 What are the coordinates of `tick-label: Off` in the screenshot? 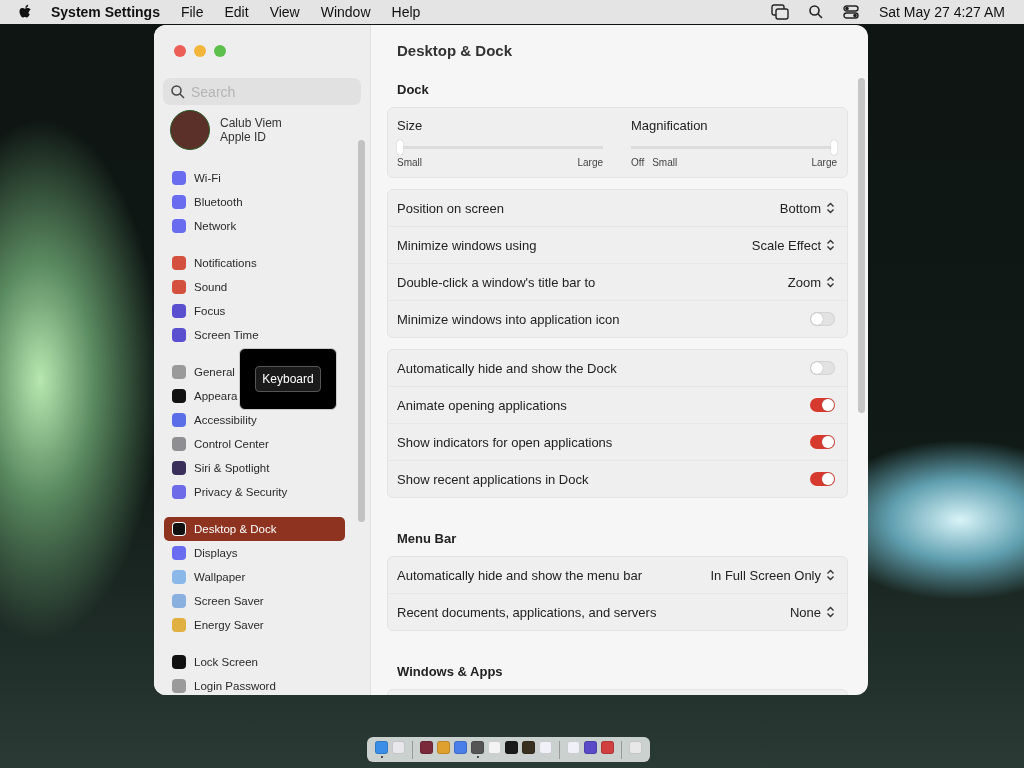 It's located at (638, 162).